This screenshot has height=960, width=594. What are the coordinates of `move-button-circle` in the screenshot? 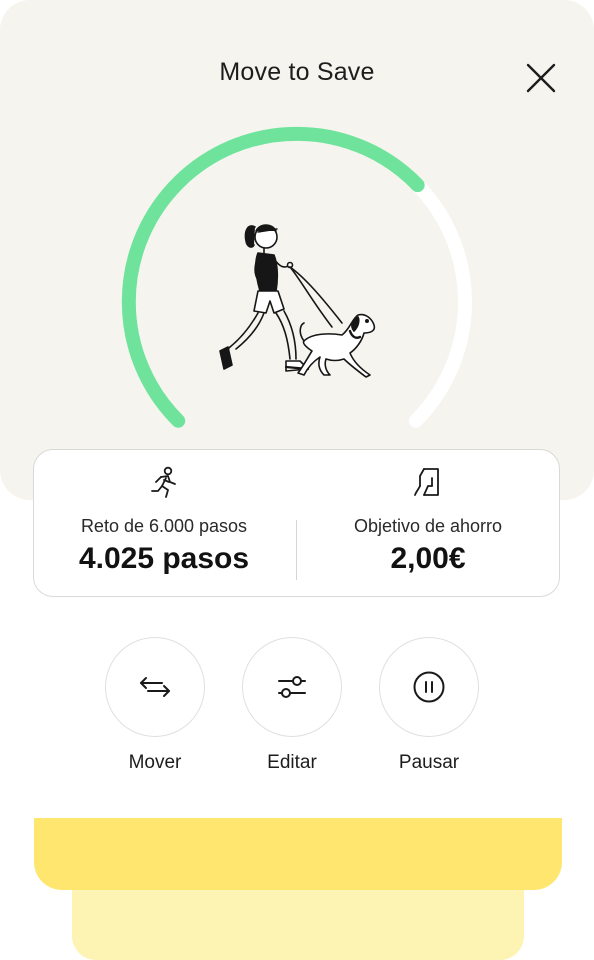 It's located at (155, 687).